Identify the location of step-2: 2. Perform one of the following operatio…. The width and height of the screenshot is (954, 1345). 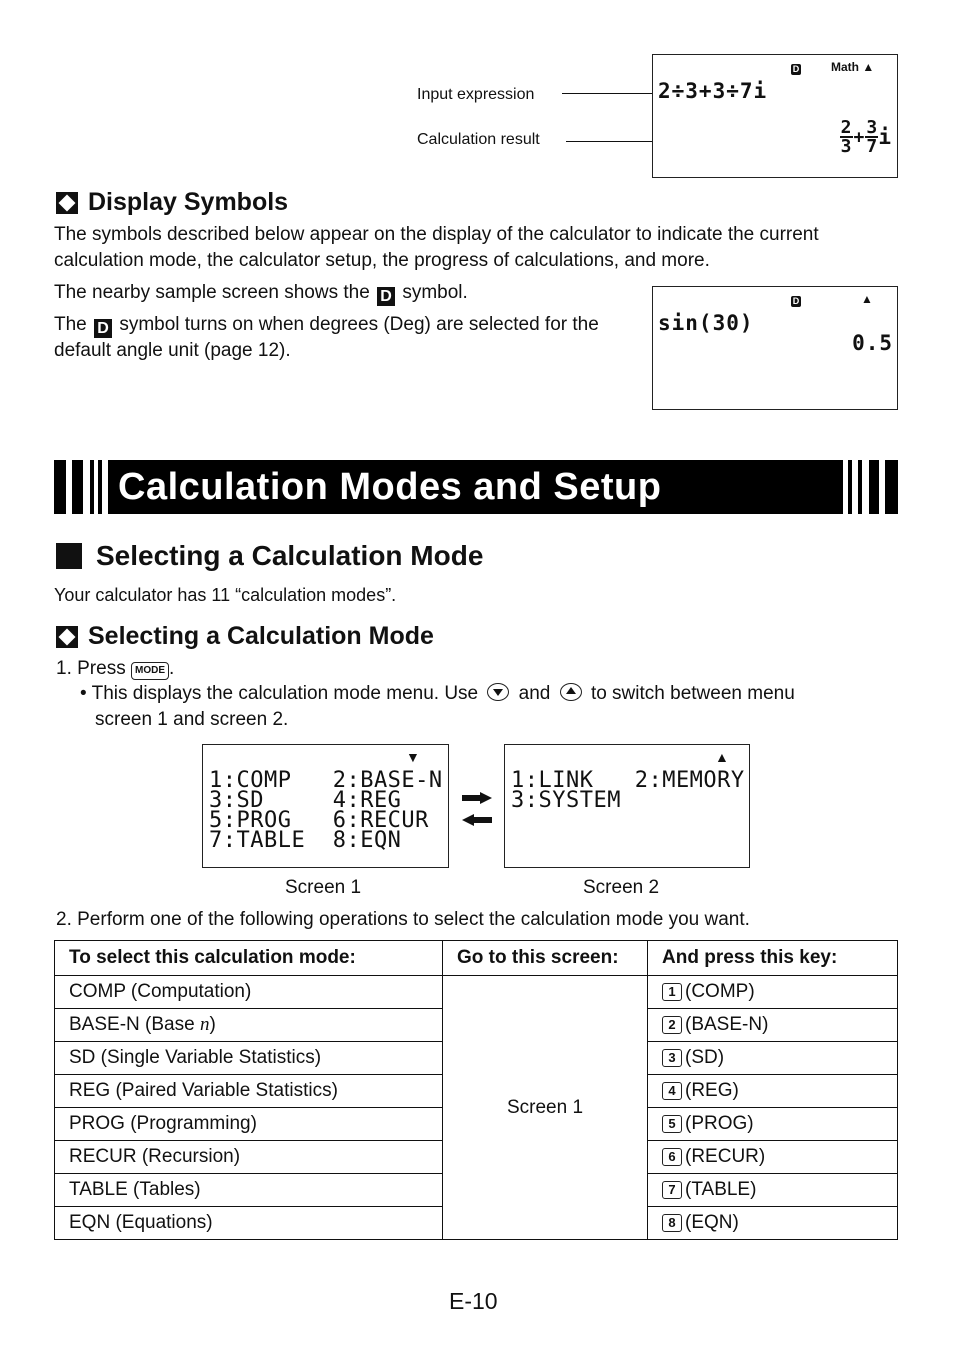
(403, 919).